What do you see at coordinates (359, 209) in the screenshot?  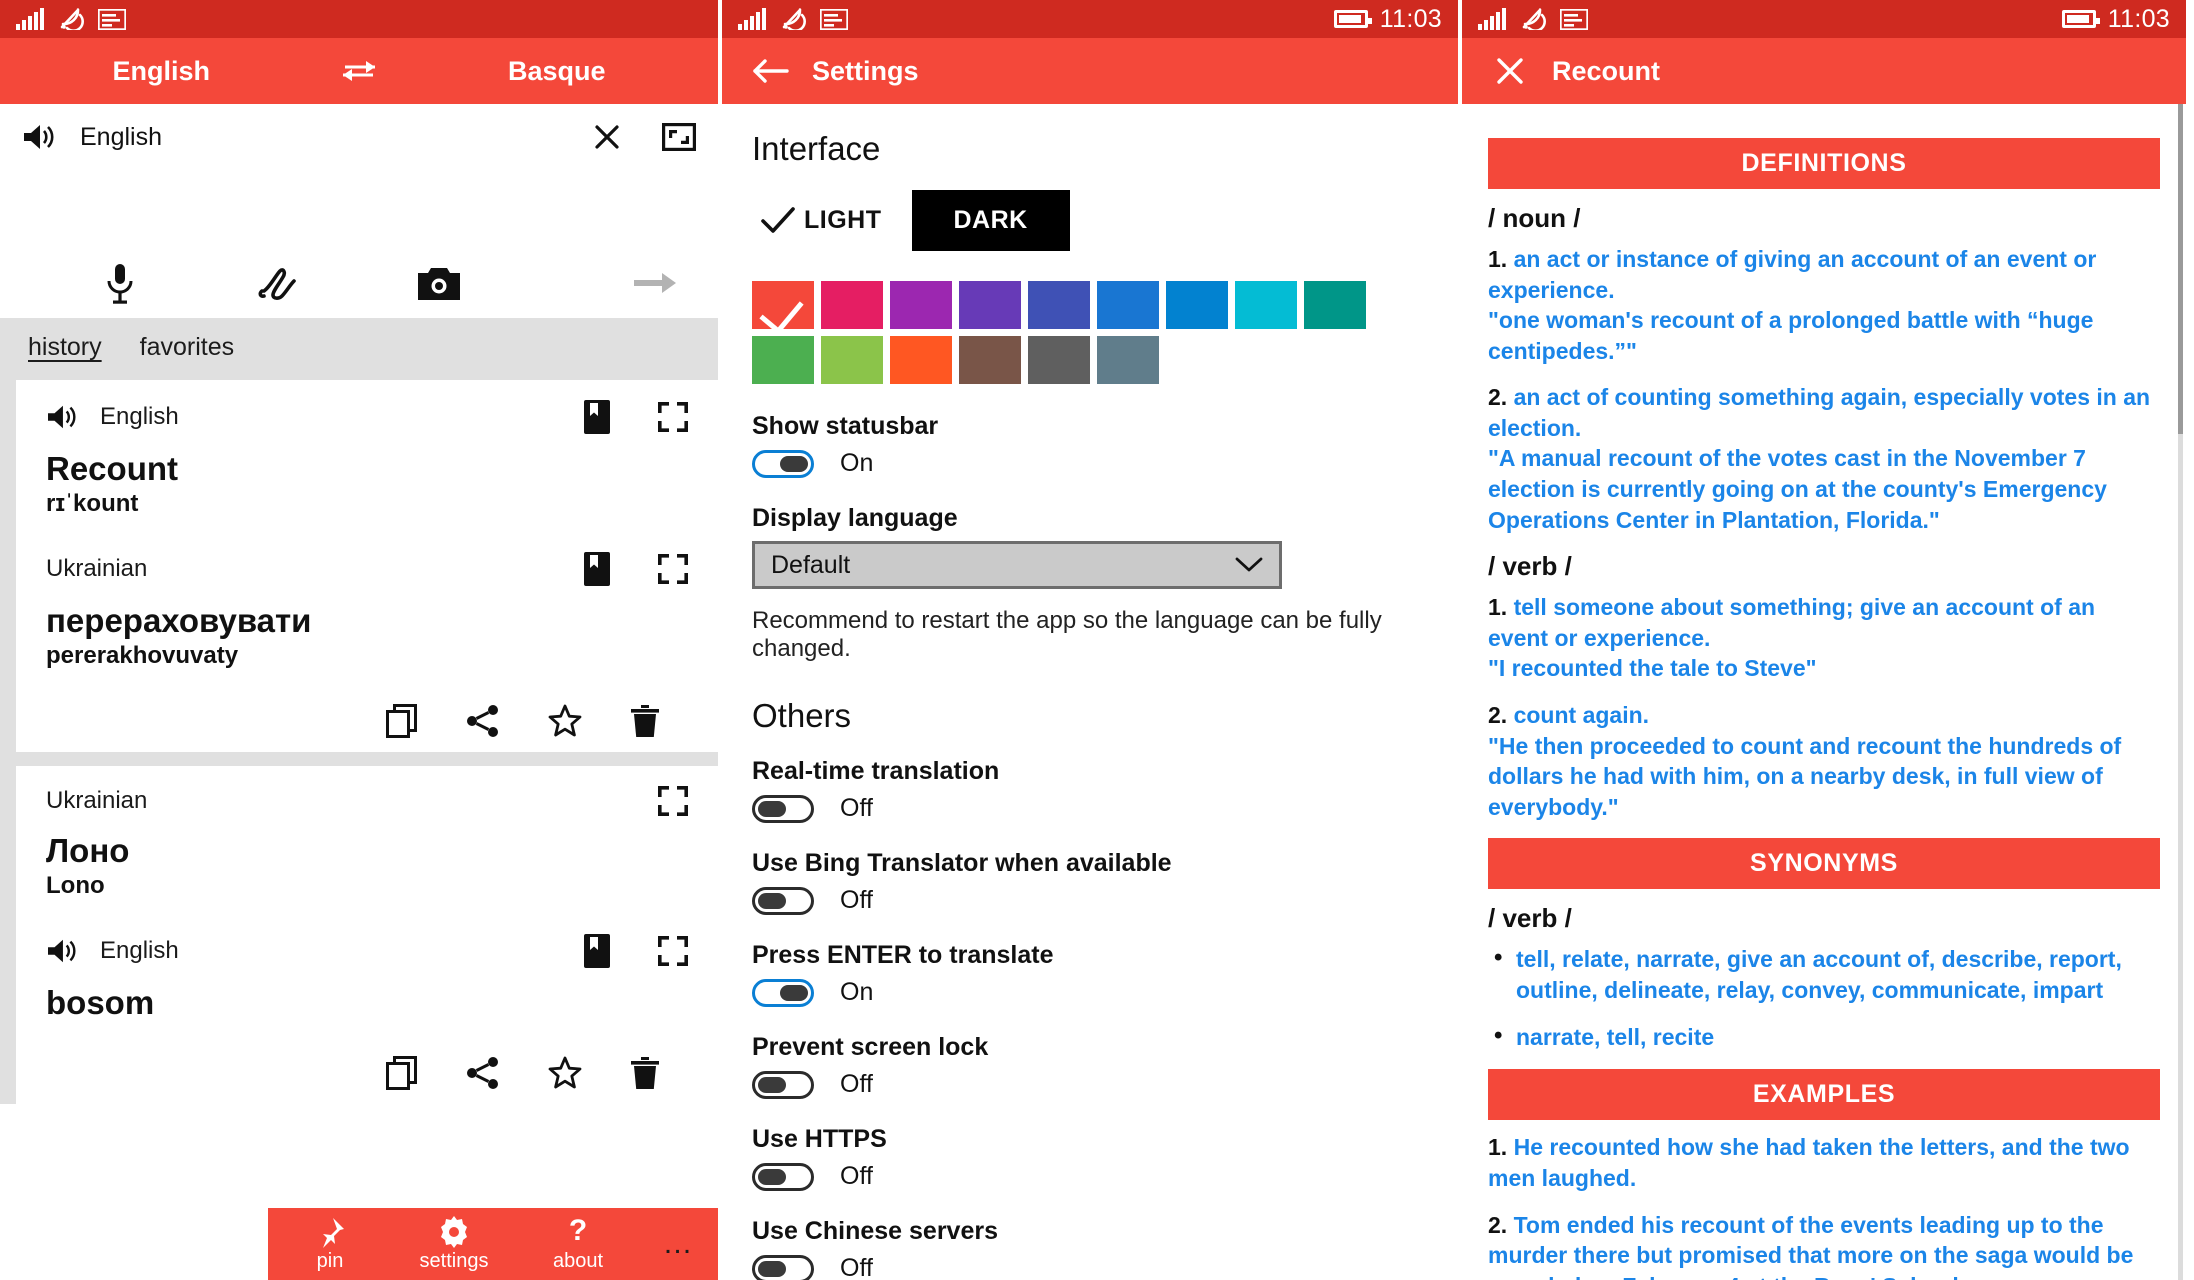 I see `text-input-area` at bounding box center [359, 209].